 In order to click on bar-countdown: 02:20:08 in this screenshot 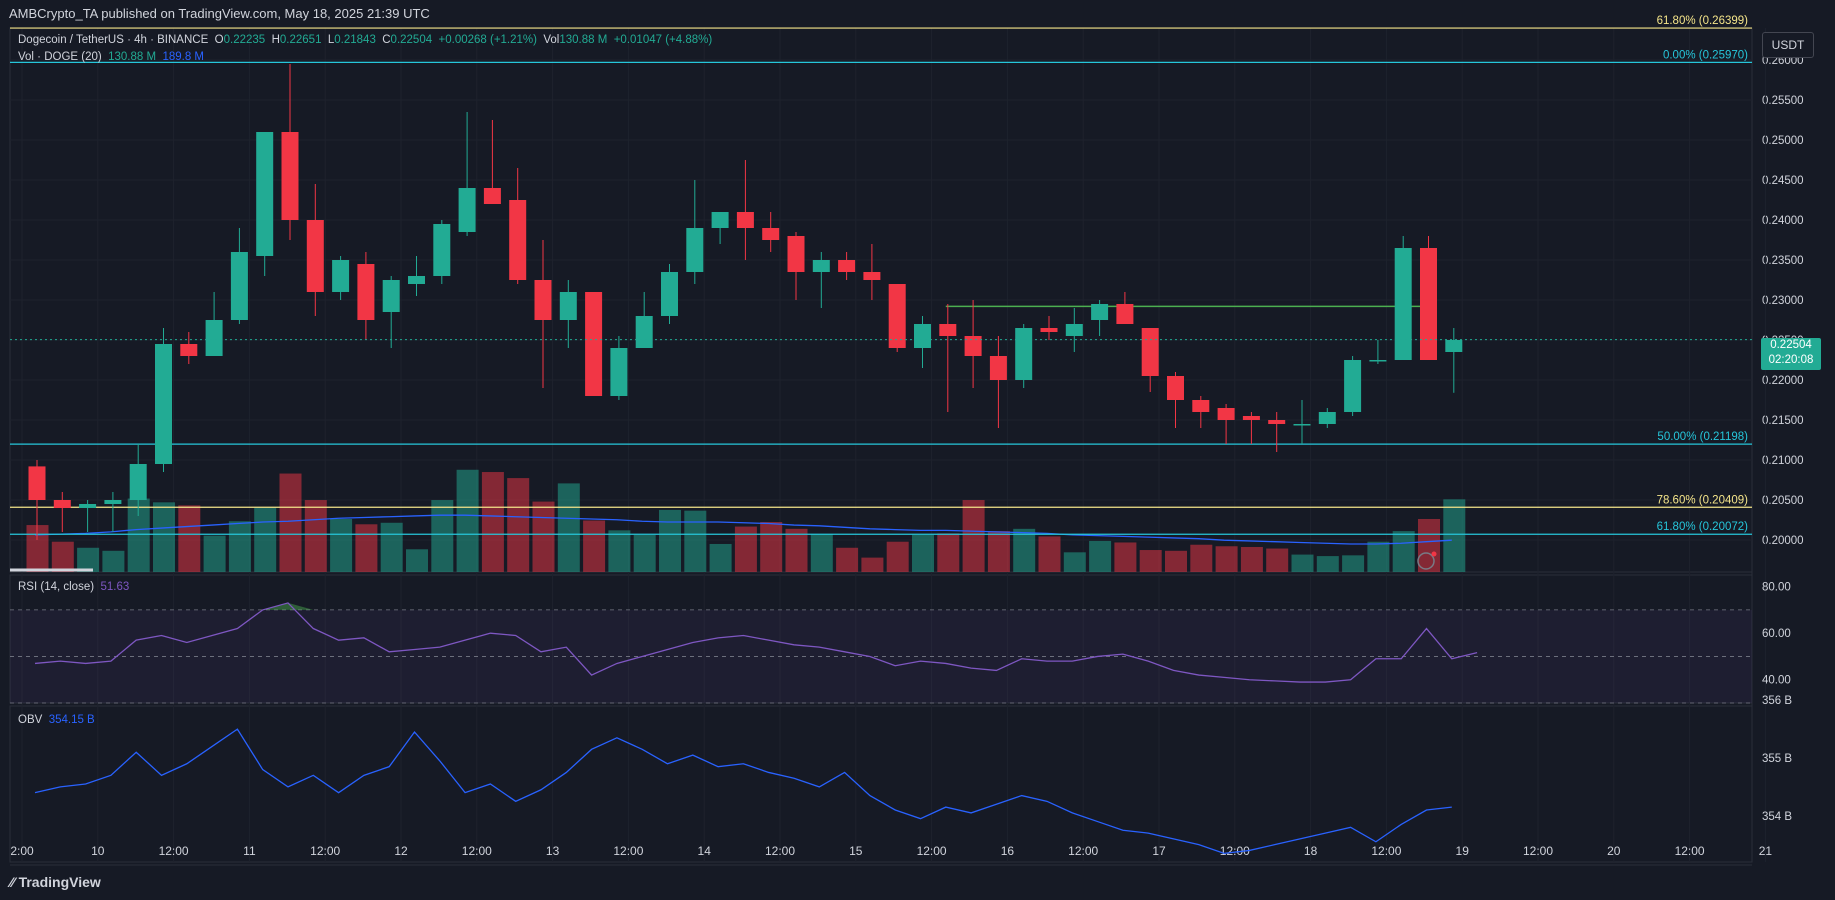, I will do `click(1791, 360)`.